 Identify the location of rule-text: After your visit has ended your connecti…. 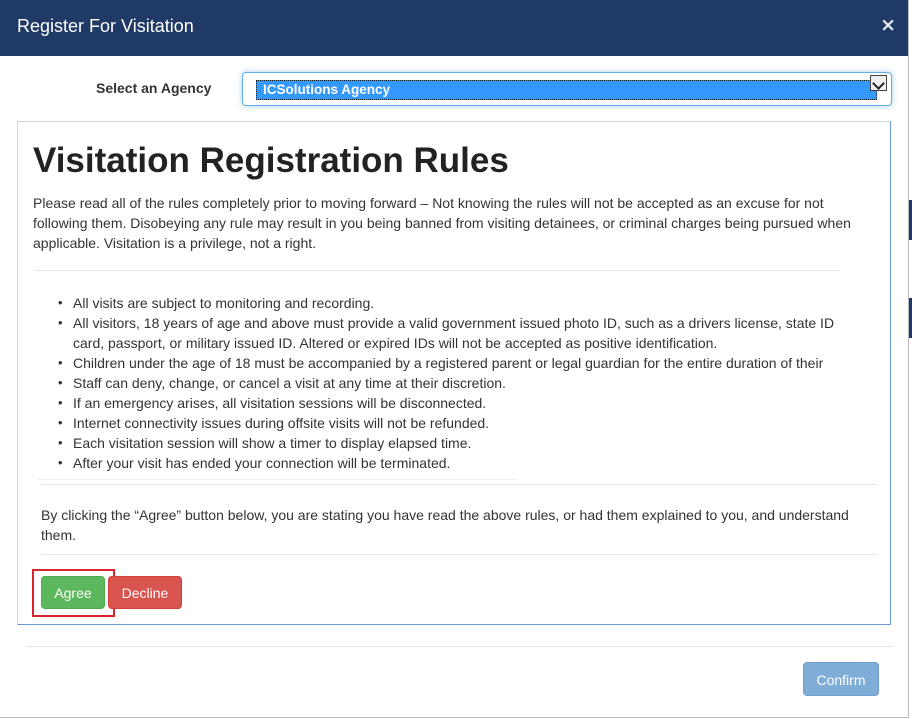
(262, 463).